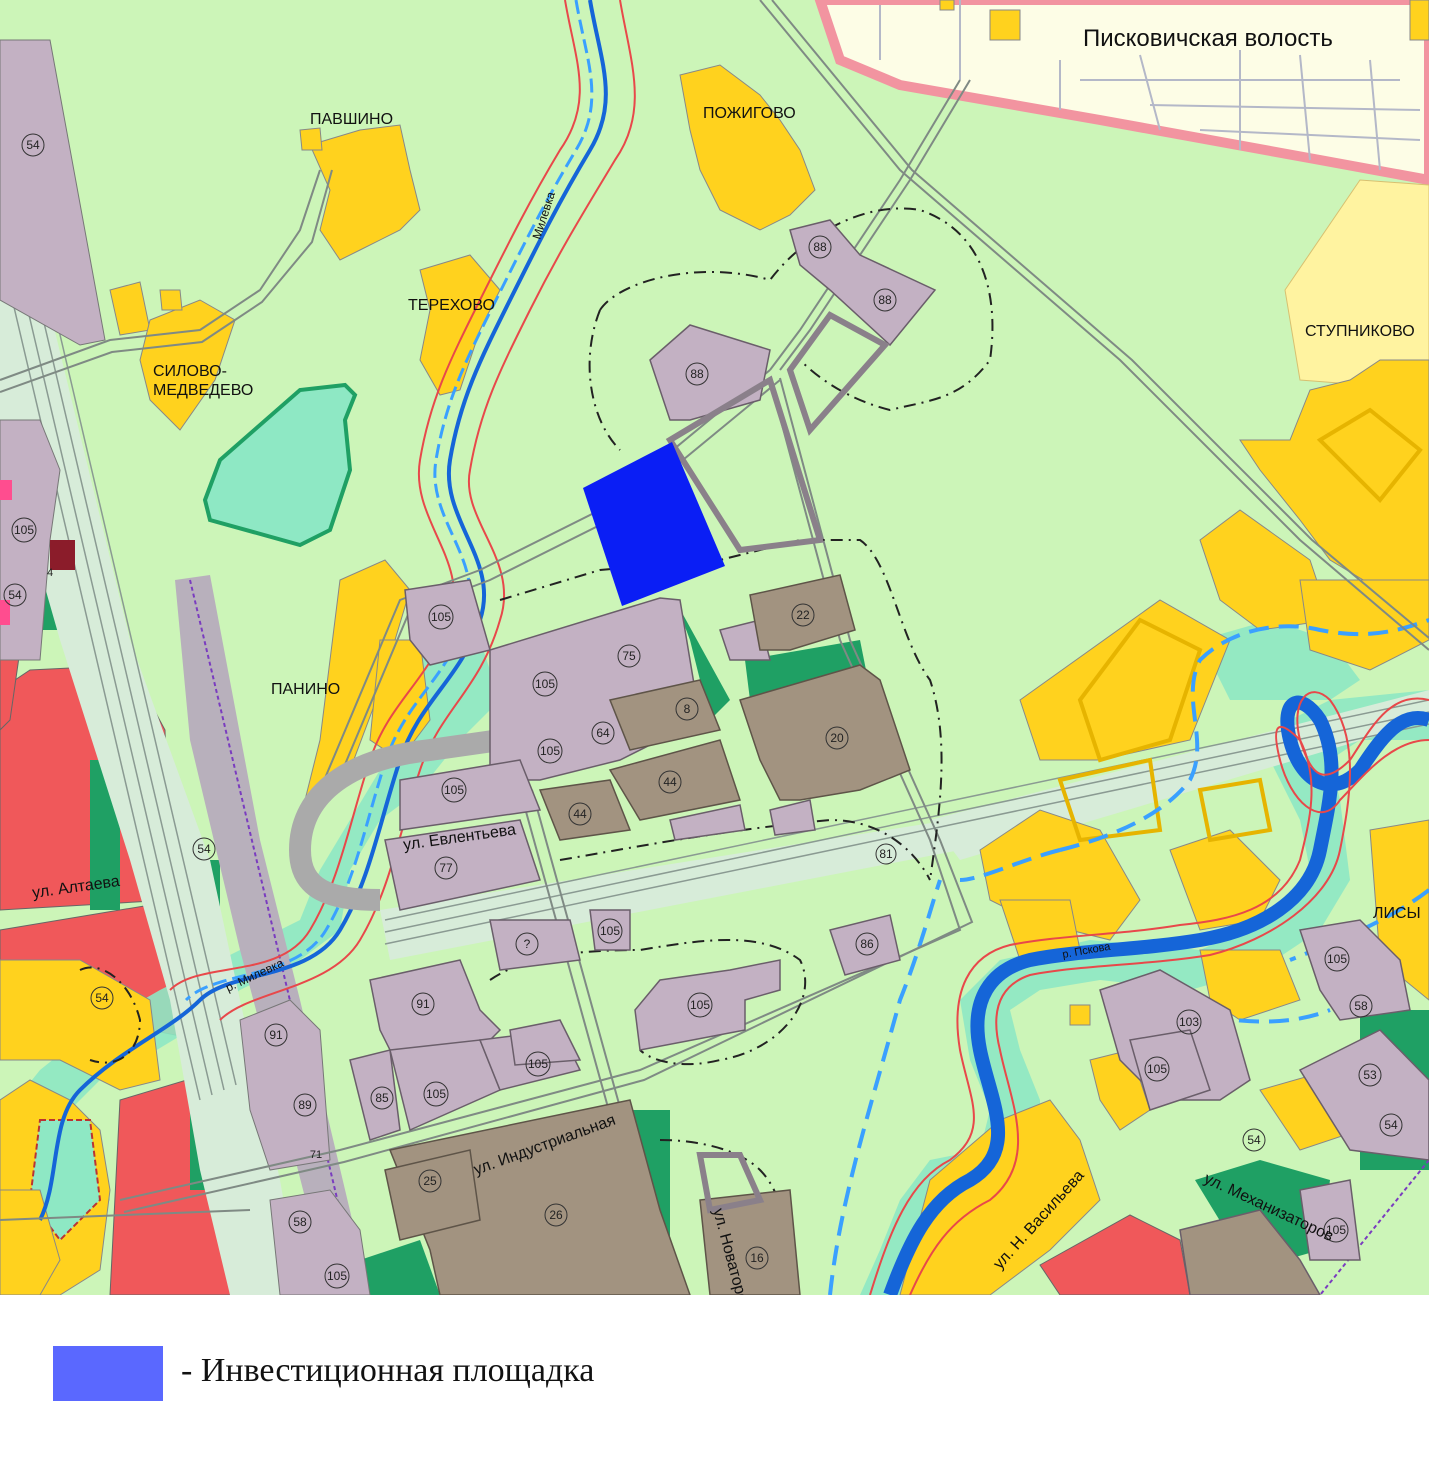  I want to click on village-label-pozhigovo: ПОЖИГОВО, so click(749, 113).